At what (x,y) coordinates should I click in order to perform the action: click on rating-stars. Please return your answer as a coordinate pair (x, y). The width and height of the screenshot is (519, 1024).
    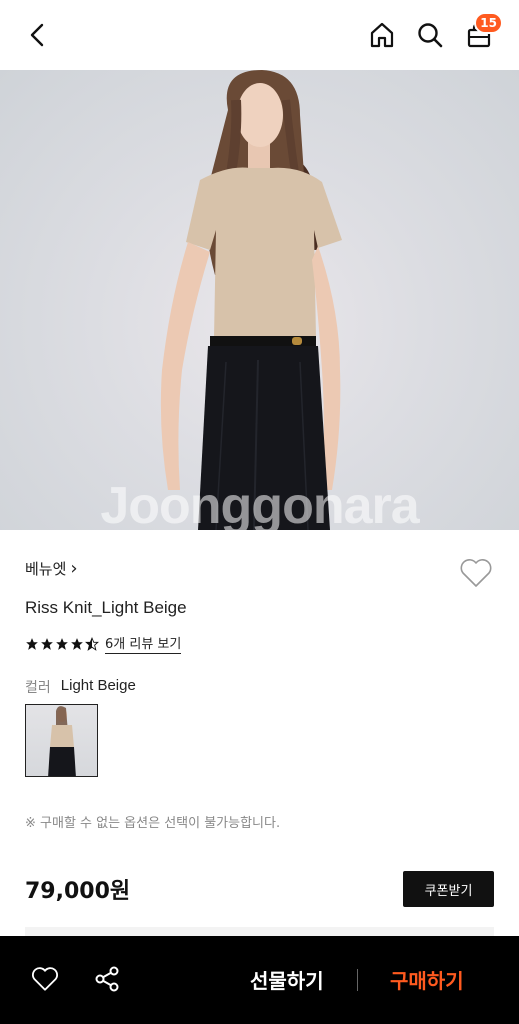
    Looking at the image, I should click on (62, 643).